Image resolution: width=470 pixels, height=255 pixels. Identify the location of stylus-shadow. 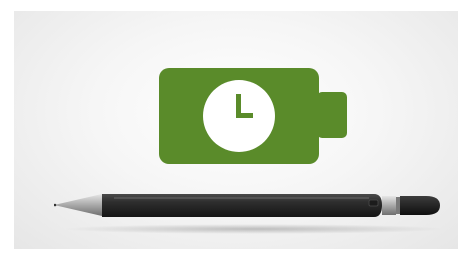
(254, 229).